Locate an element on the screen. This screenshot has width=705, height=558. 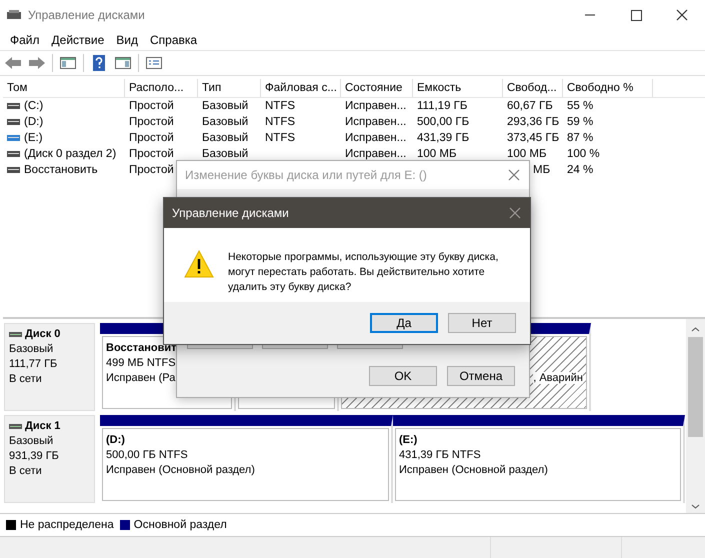
dialog-title: Изменение буквы диска или путей для E: () is located at coordinates (306, 175).